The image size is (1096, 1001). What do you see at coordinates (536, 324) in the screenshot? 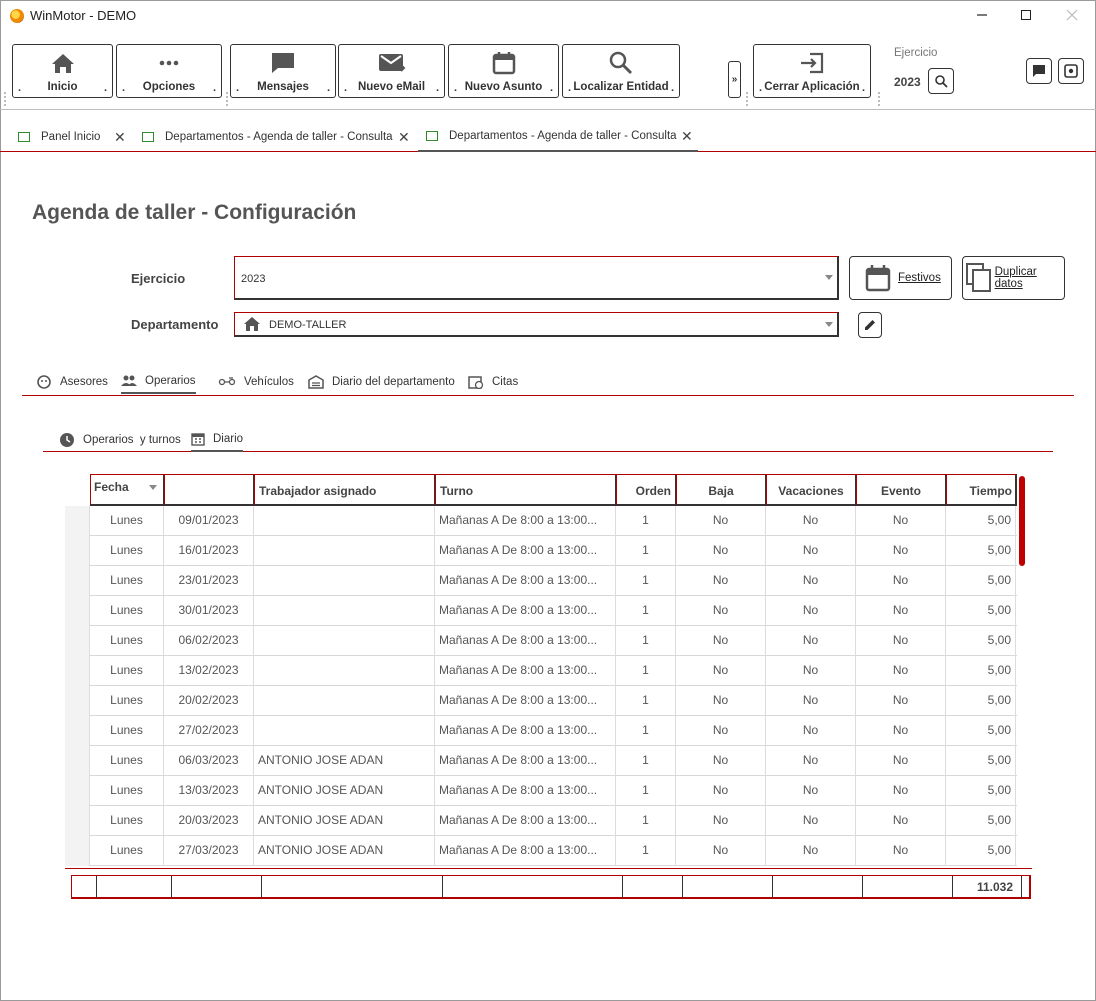
I see `departamento-select: DEMO-TALLER` at bounding box center [536, 324].